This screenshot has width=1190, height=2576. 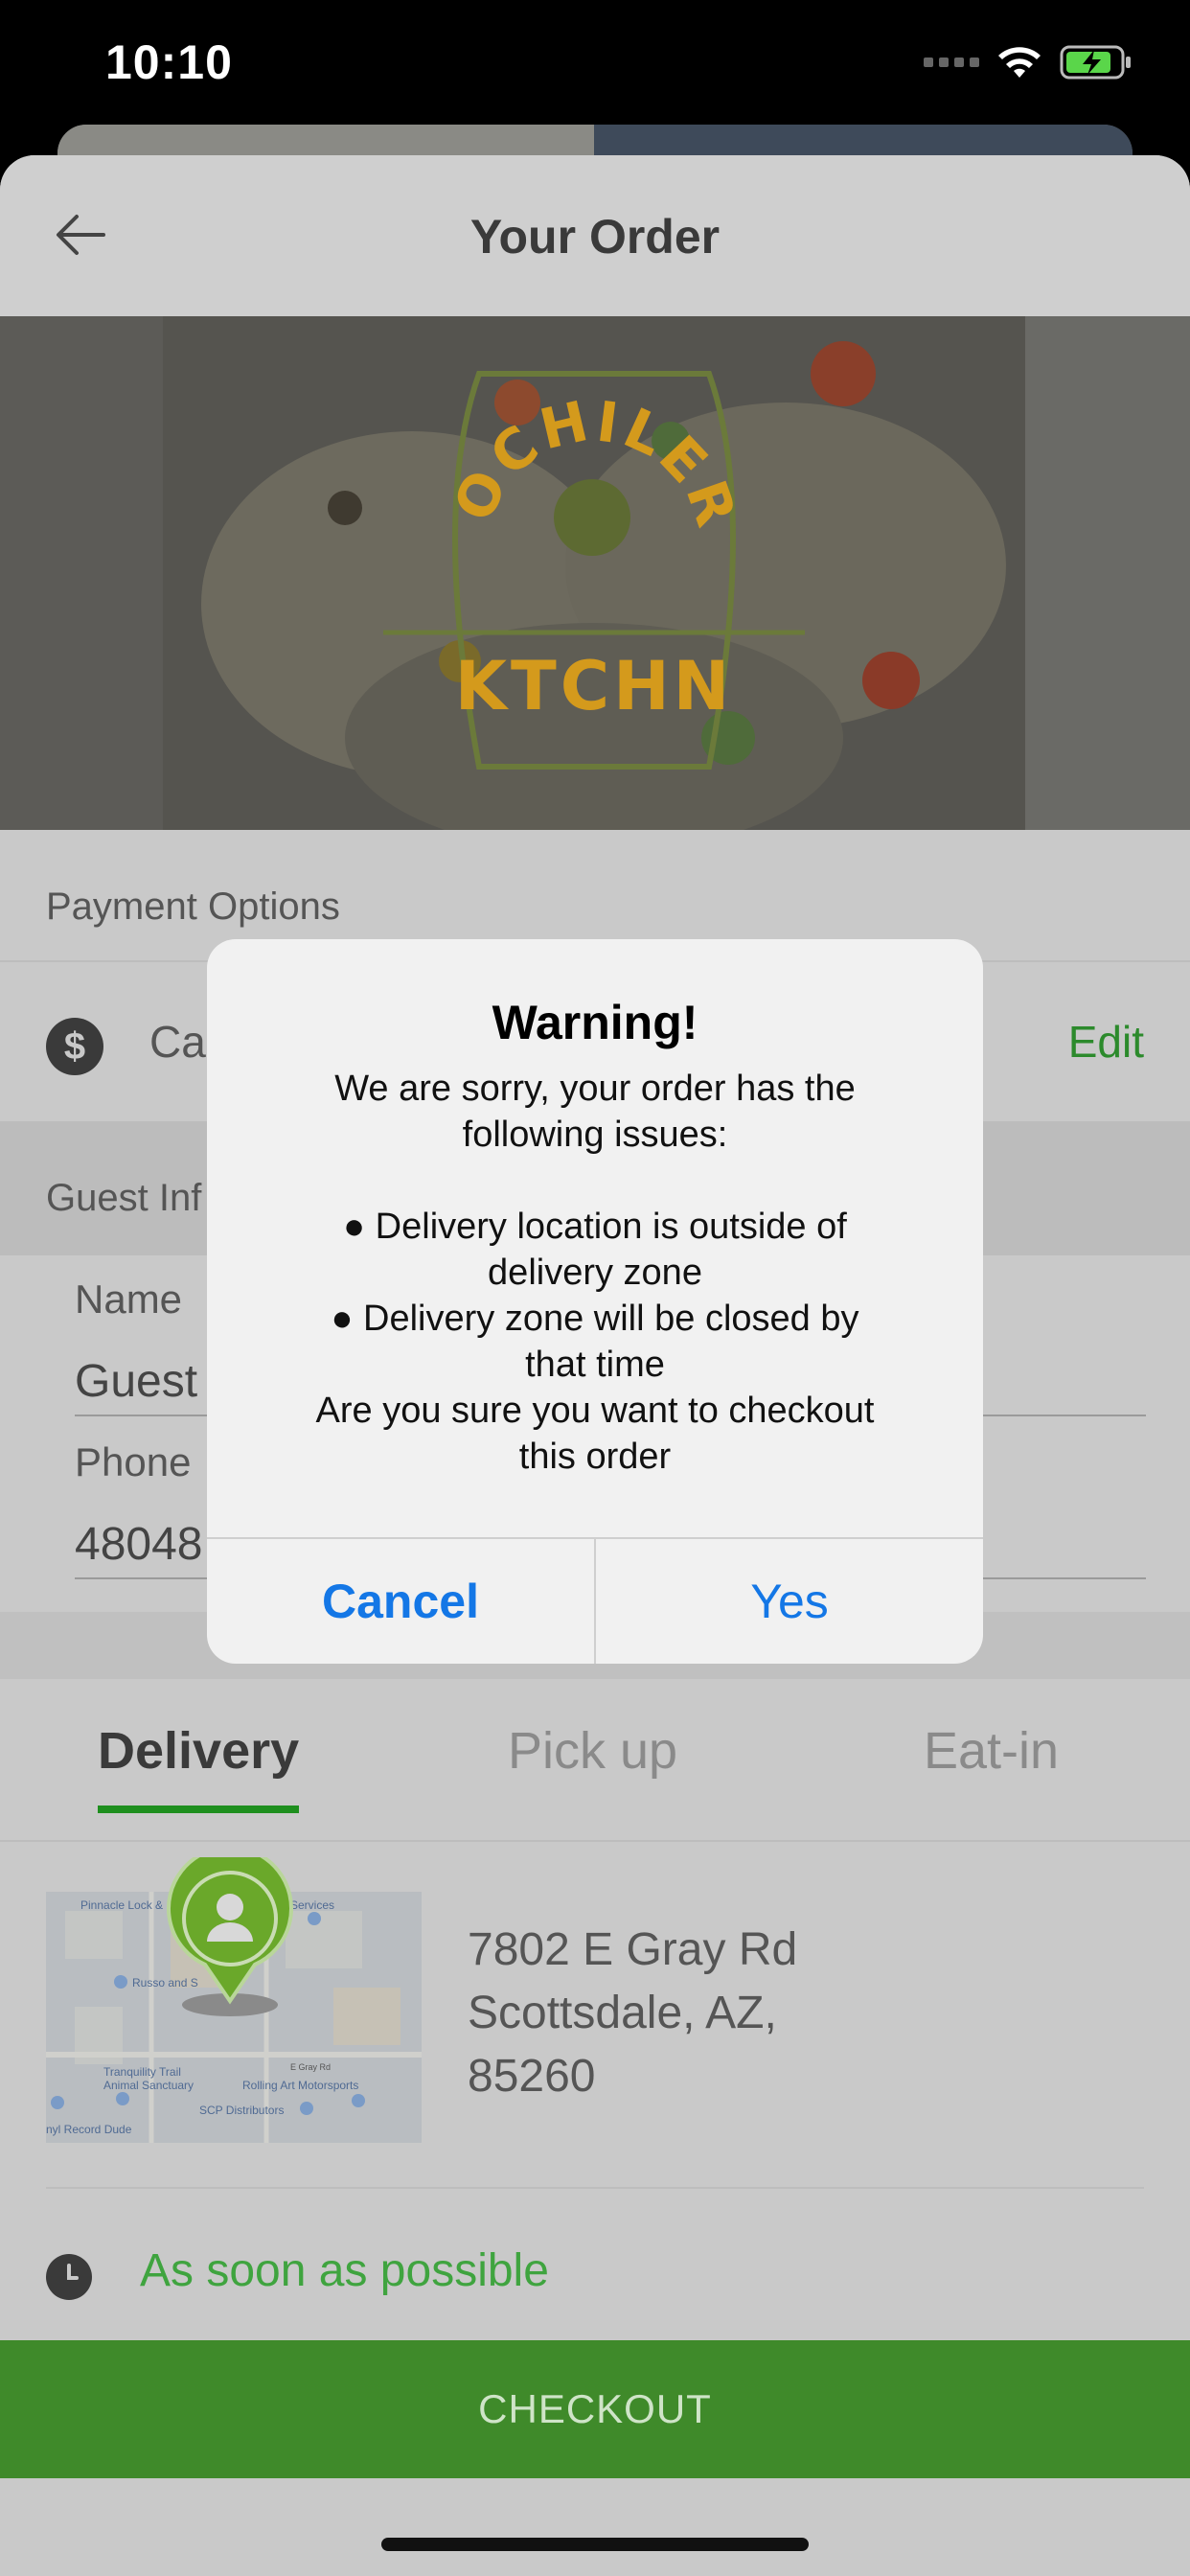 I want to click on guest-section-label: Guest Inf, so click(x=124, y=1198).